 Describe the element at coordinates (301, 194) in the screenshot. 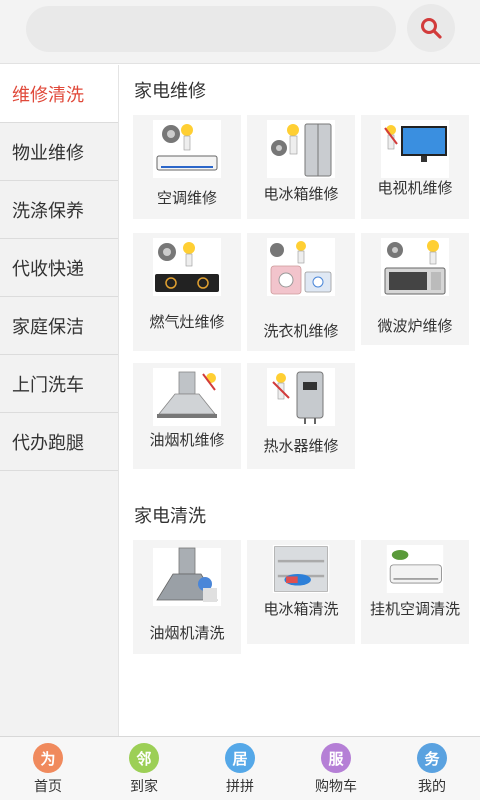

I see `service-label: 电冰箱维修` at that location.